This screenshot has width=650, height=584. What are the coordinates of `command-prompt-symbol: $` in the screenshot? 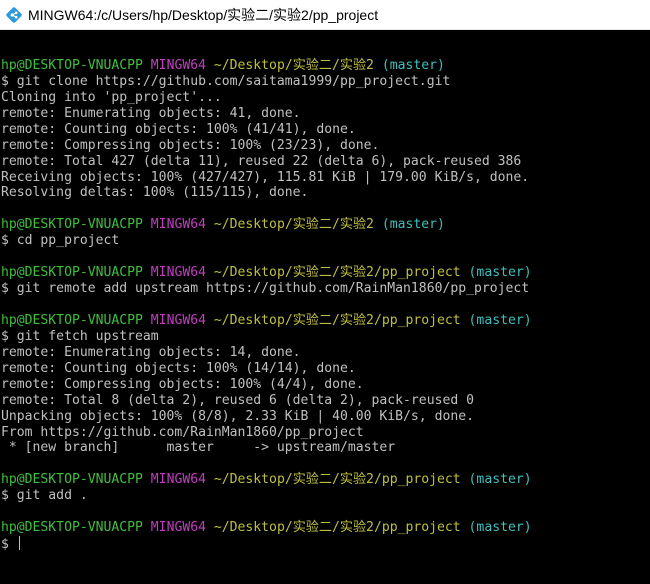 It's located at (9, 545).